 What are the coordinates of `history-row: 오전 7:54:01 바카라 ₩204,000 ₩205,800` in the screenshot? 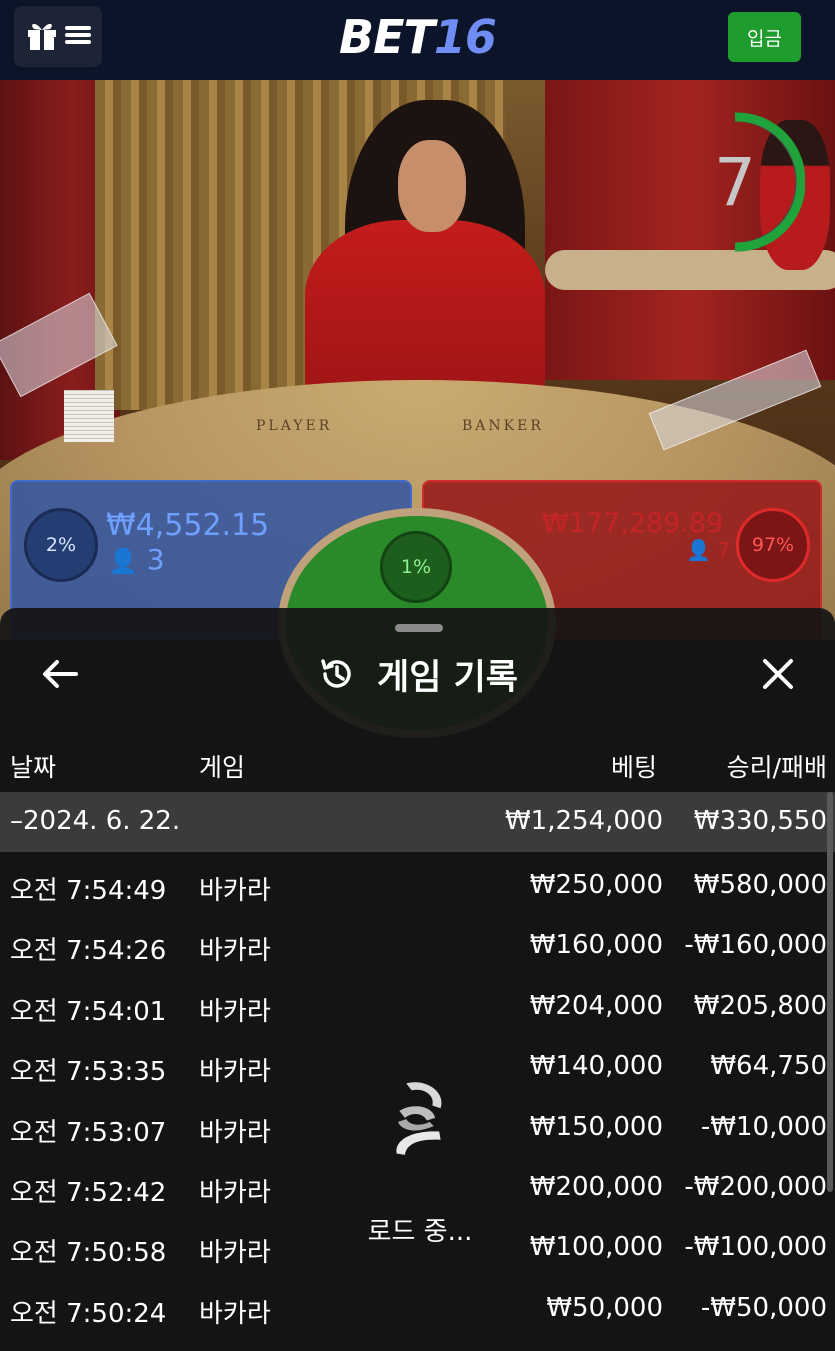 It's located at (417, 1009).